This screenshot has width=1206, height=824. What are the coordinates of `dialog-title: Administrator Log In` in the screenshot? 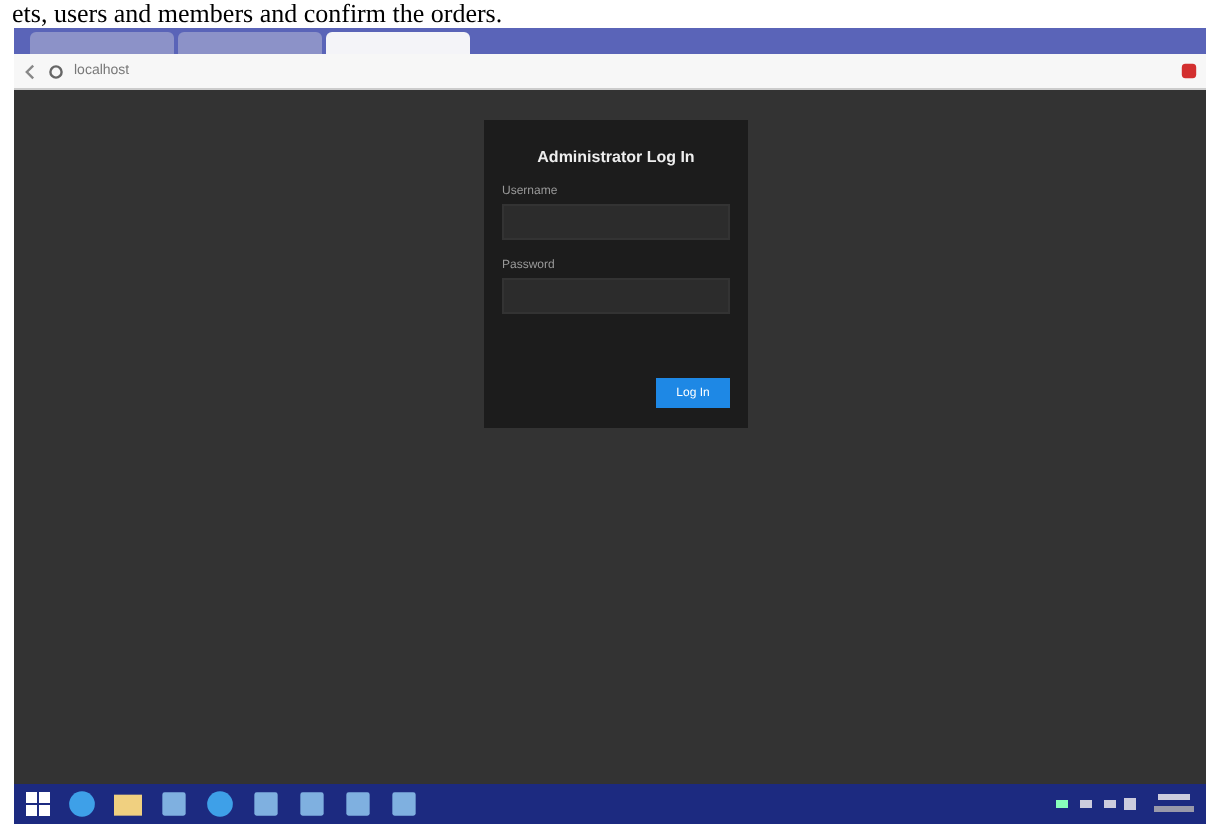 It's located at (616, 157).